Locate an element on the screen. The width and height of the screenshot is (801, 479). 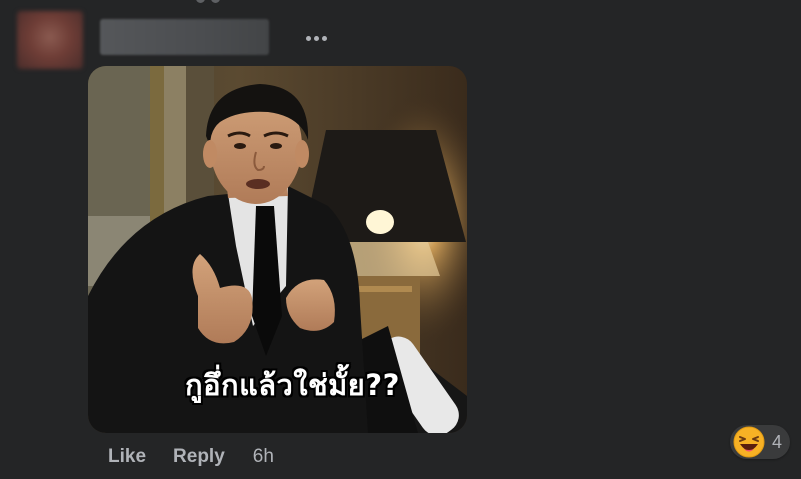
comment-timestamp: 6h is located at coordinates (263, 457).